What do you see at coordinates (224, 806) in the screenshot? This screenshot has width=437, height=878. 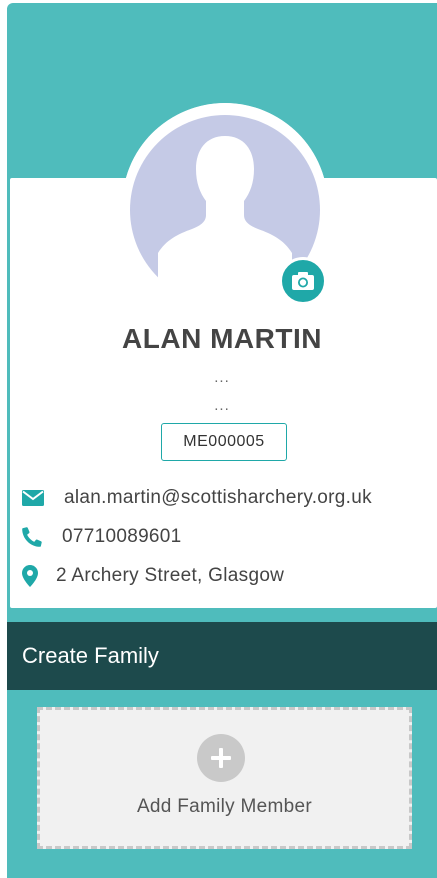 I see `add-family-member-label: Add Family Member` at bounding box center [224, 806].